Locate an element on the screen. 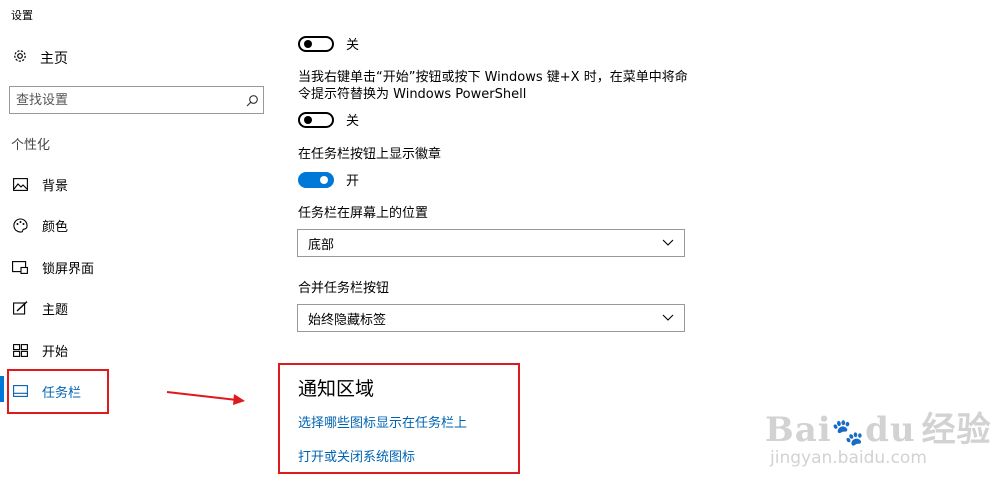 The width and height of the screenshot is (1000, 492). select-taskbar-icons-link: 选择哪些图标显示在任务栏上 is located at coordinates (382, 421).